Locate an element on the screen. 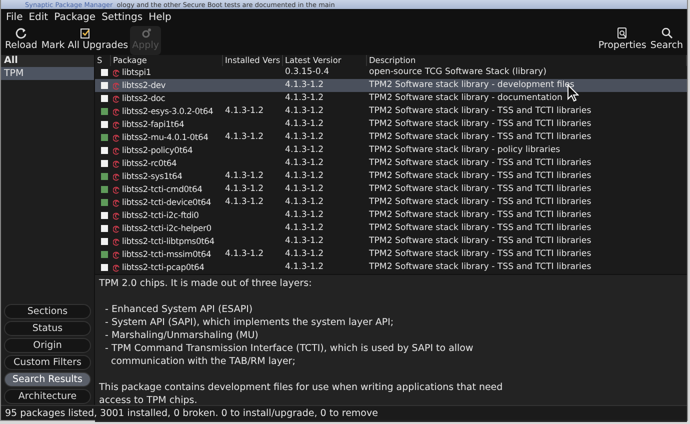 The image size is (690, 424). filter-button: Status is located at coordinates (47, 328).